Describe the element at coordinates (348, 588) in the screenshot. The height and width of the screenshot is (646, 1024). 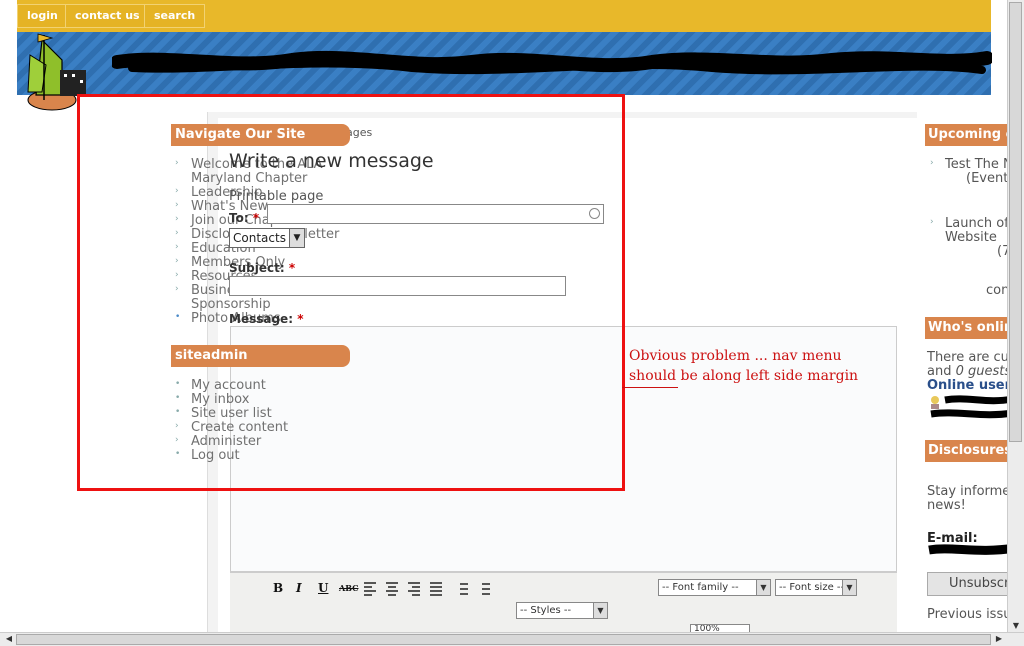
I see `strikethrough-button: ABC` at that location.